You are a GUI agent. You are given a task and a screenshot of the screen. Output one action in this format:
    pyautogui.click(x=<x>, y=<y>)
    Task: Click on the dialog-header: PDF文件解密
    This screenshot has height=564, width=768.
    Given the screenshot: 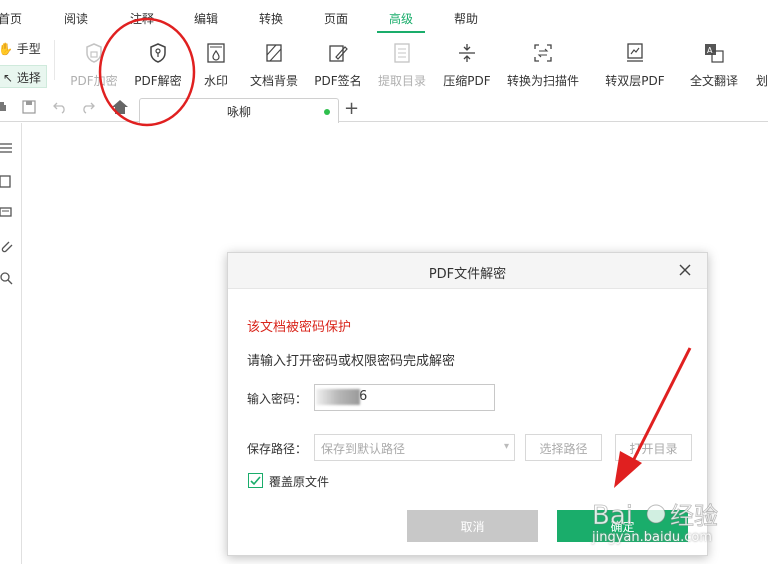 What is the action you would take?
    pyautogui.click(x=467, y=271)
    